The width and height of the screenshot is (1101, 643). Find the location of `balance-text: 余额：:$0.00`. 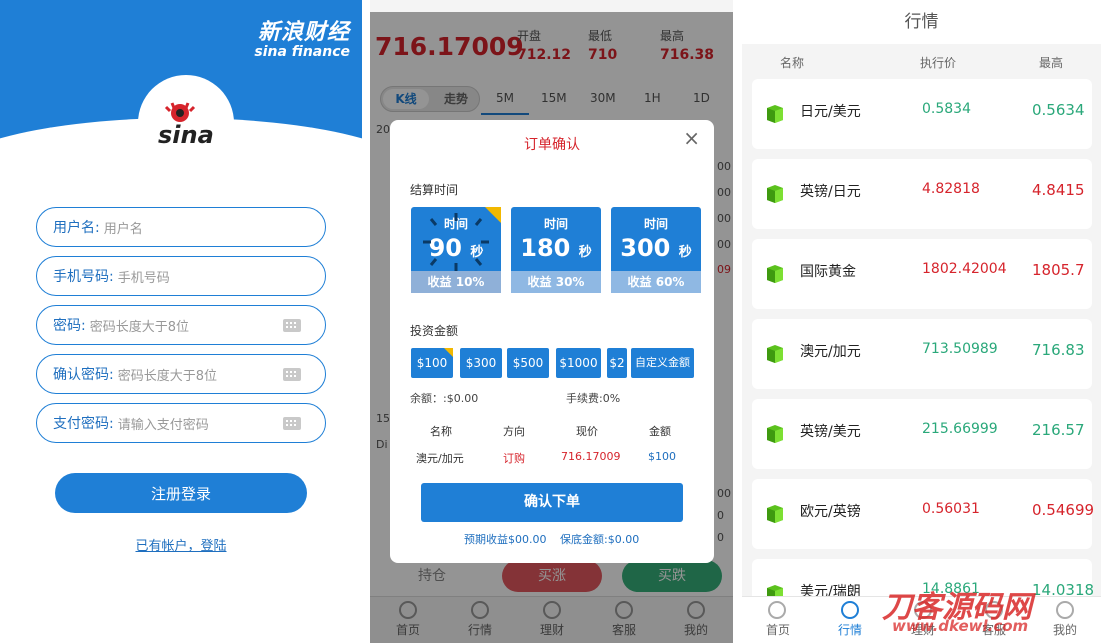

balance-text: 余额：:$0.00 is located at coordinates (444, 398).